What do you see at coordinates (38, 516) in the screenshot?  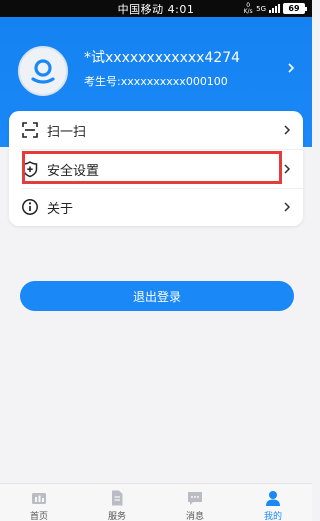 I see `tab-label: 首页` at bounding box center [38, 516].